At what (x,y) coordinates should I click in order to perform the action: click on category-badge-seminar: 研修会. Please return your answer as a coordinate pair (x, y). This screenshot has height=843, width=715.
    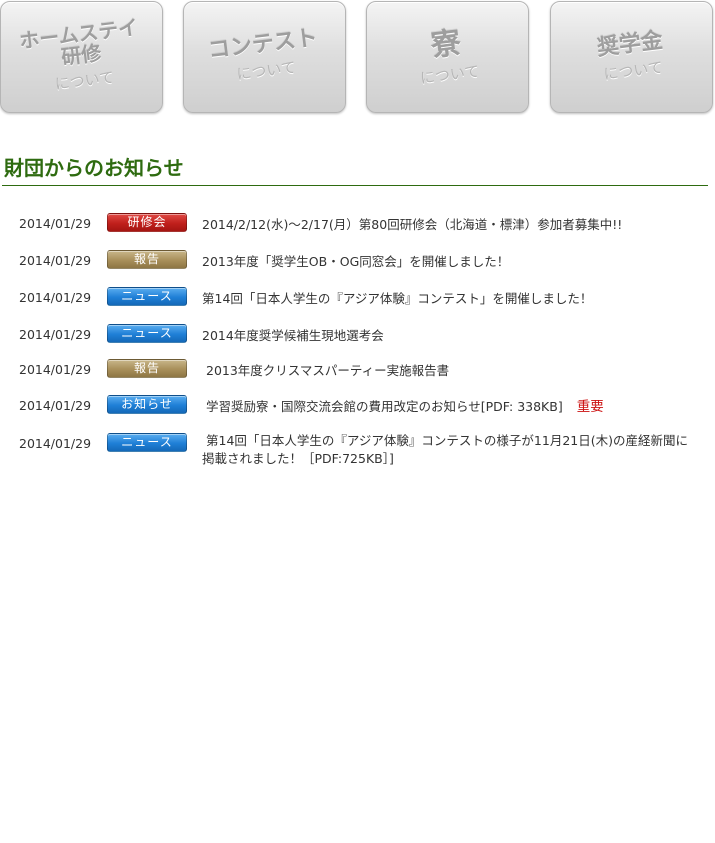
    Looking at the image, I should click on (147, 222).